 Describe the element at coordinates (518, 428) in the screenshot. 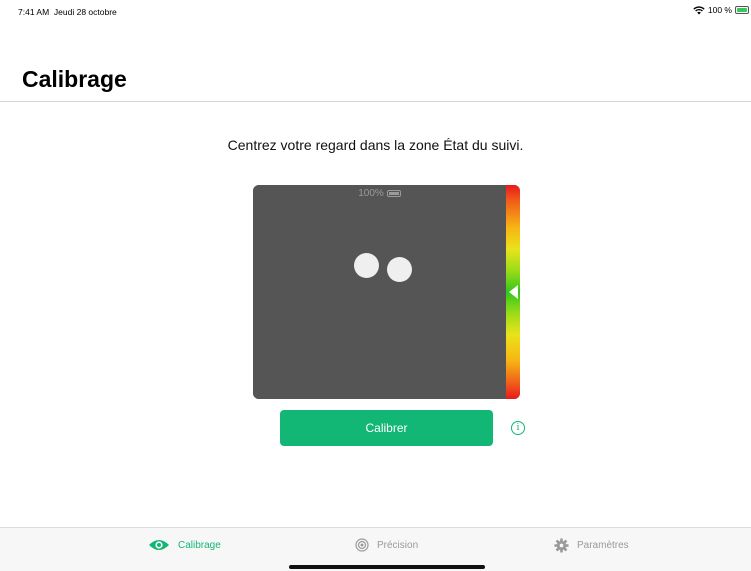

I see `info-icon: i` at that location.